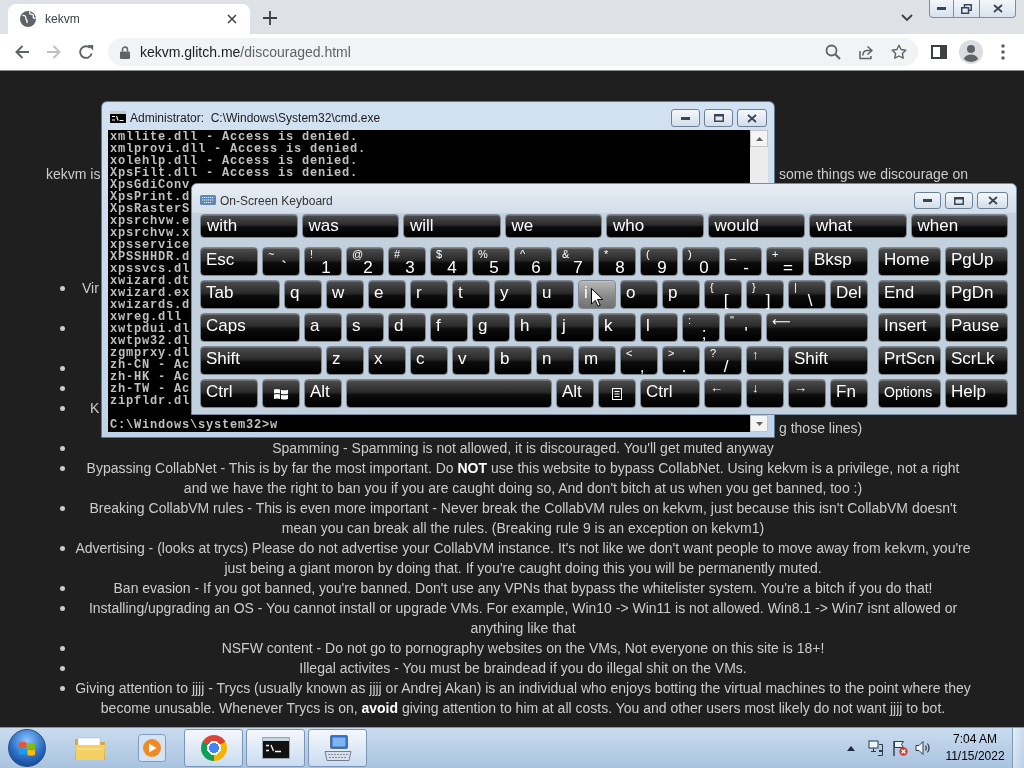 This screenshot has height=768, width=1024. What do you see at coordinates (449, 327) in the screenshot?
I see `keyboard-key: f` at bounding box center [449, 327].